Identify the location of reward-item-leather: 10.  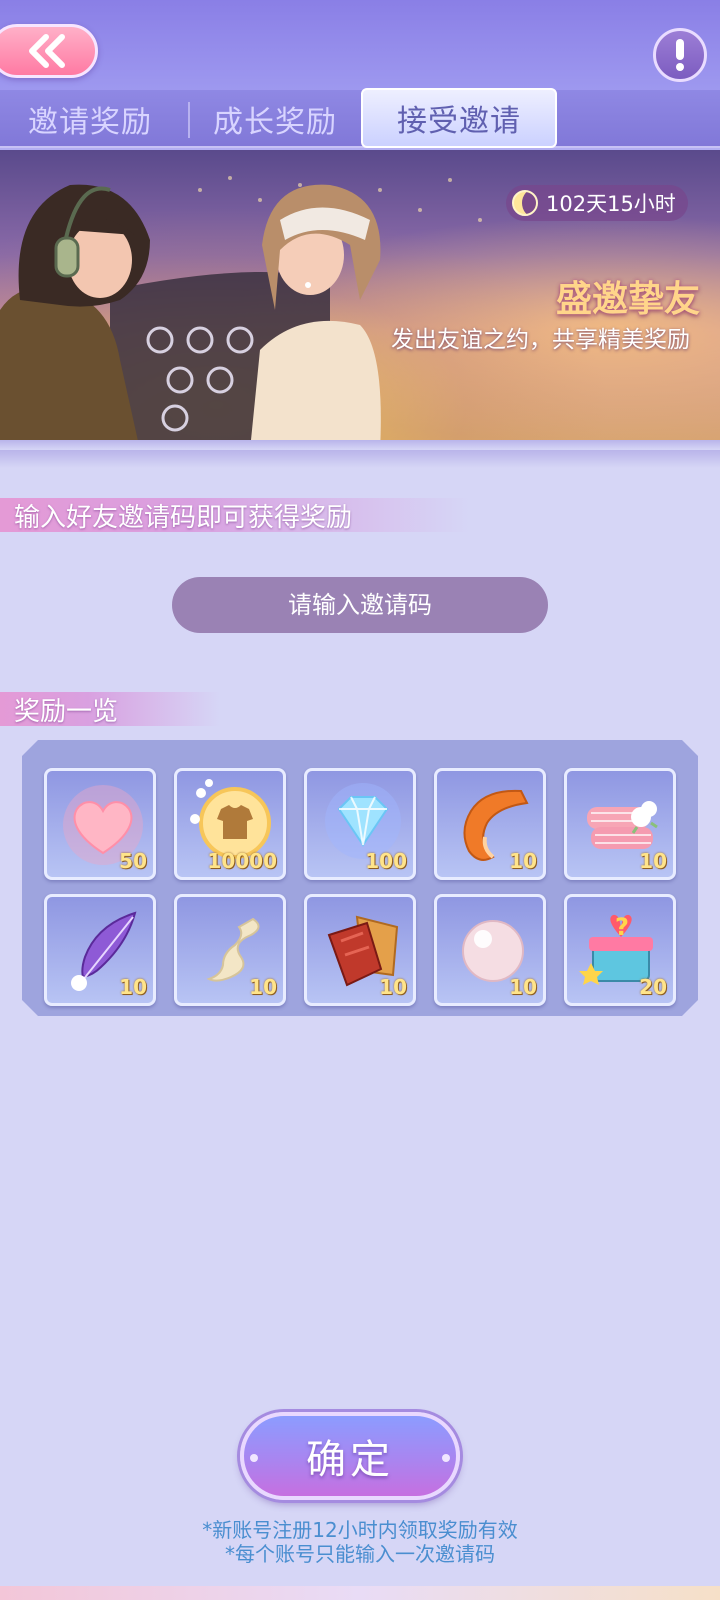
(360, 950).